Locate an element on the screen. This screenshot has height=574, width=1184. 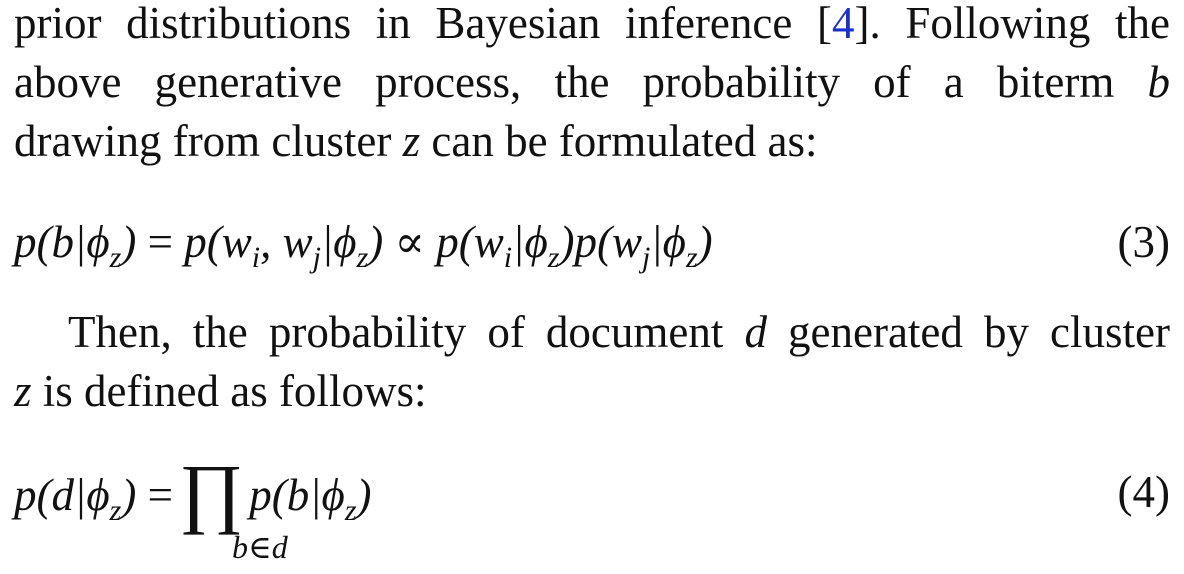
citation-link: 4 is located at coordinates (843, 24).